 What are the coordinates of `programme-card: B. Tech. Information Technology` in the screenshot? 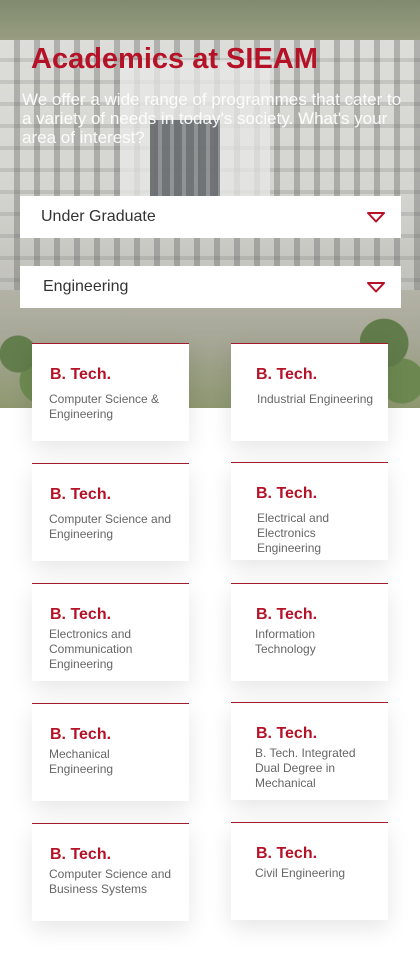 It's located at (309, 632).